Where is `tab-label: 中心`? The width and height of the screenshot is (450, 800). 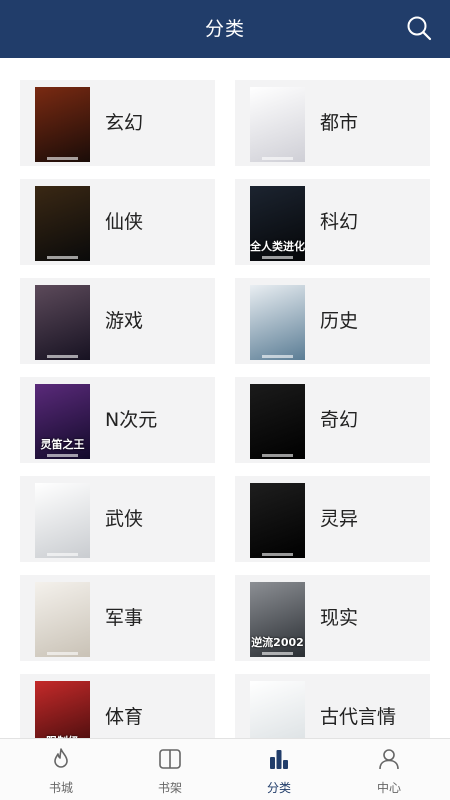 tab-label: 中心 is located at coordinates (388, 788).